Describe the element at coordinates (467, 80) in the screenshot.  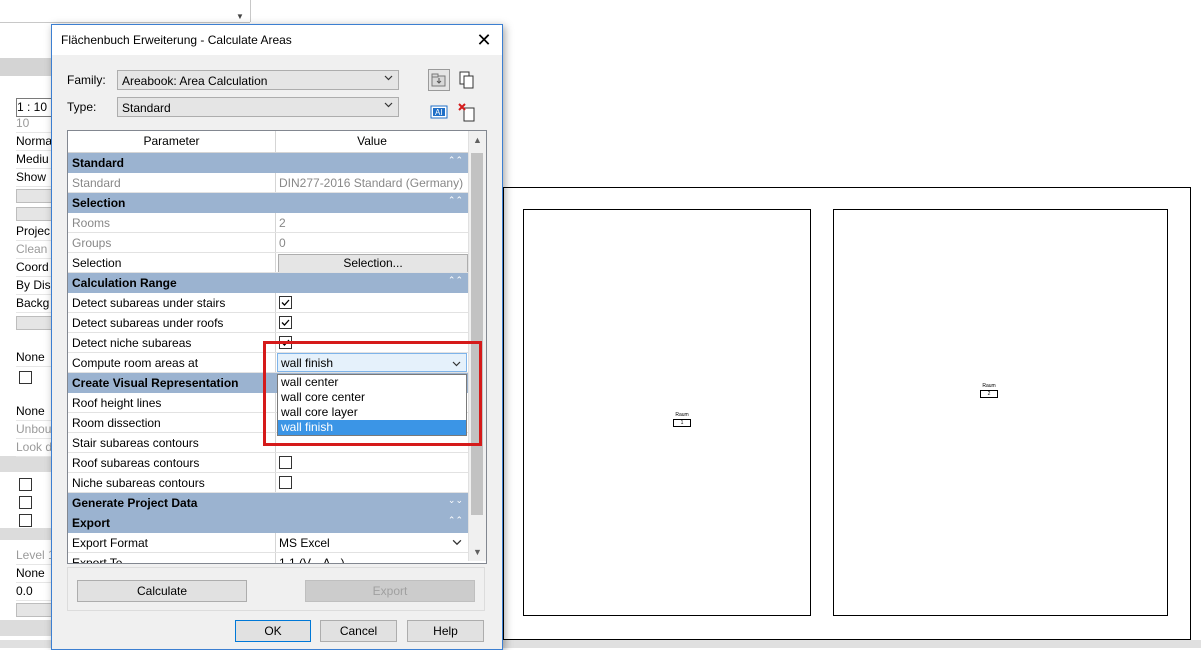
I see `duplicate-type-icon` at that location.